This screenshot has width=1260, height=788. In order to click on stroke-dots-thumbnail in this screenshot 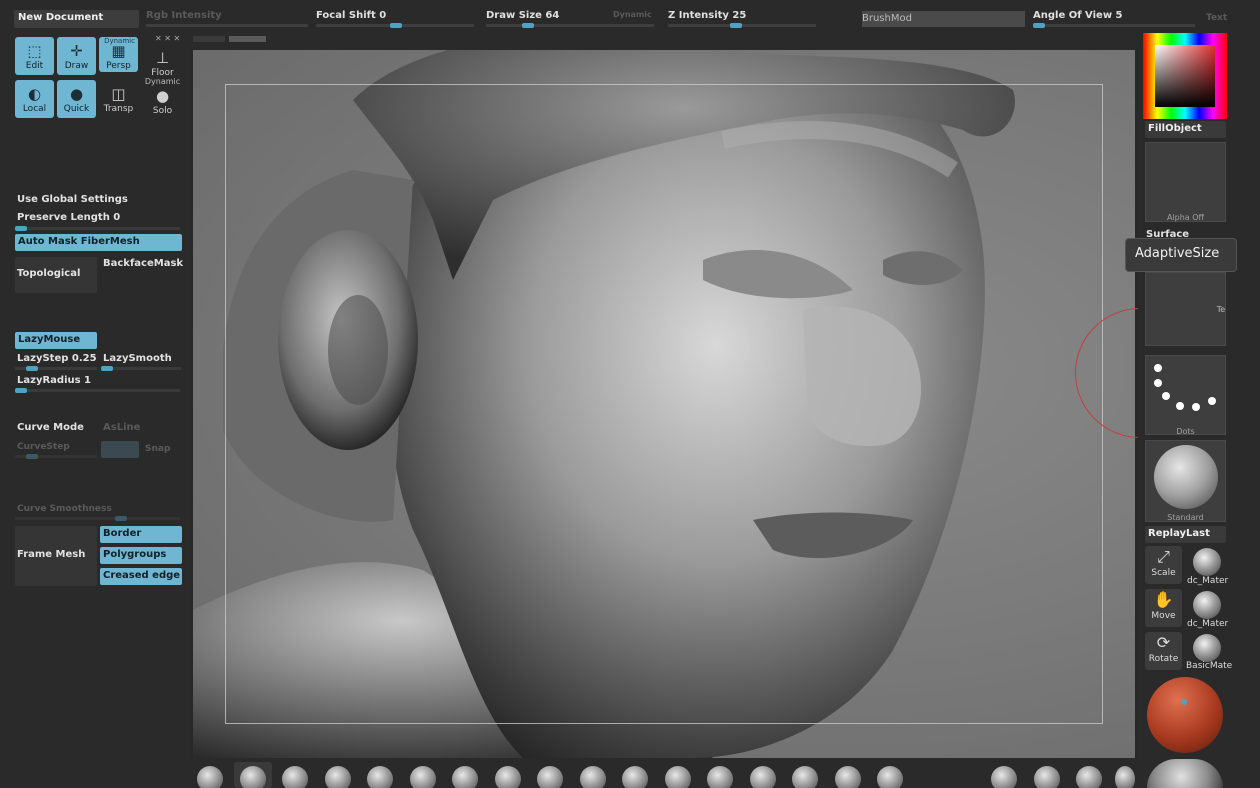, I will do `click(1185, 395)`.